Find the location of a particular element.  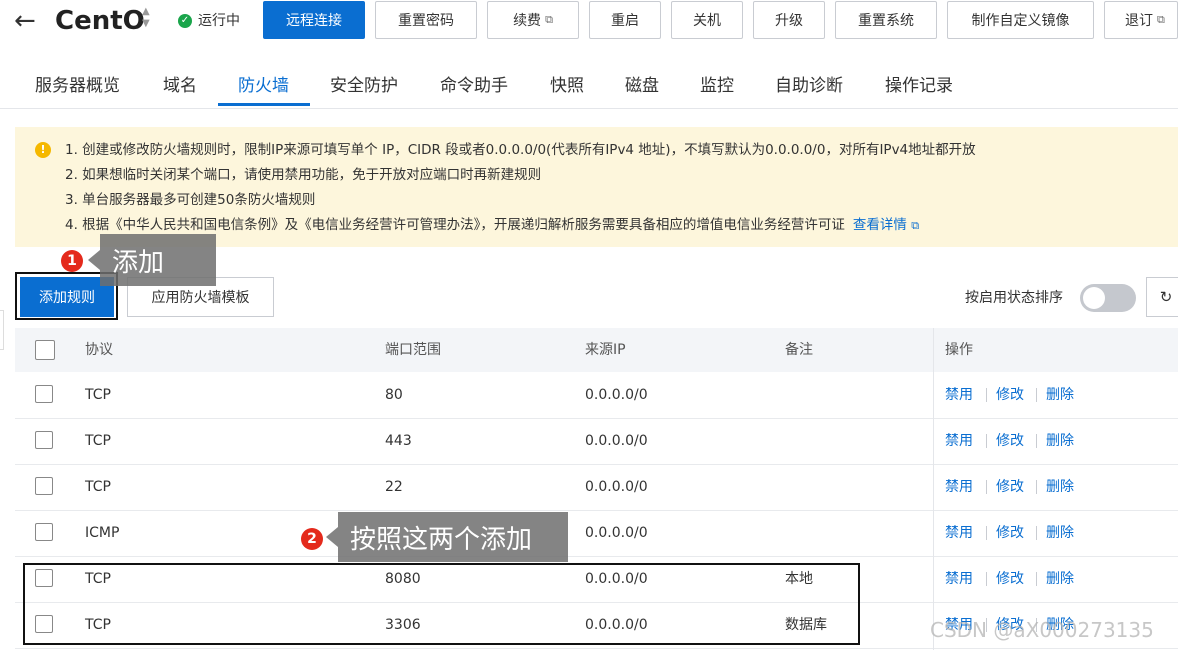

col-port-range: 端口范围 is located at coordinates (413, 350).